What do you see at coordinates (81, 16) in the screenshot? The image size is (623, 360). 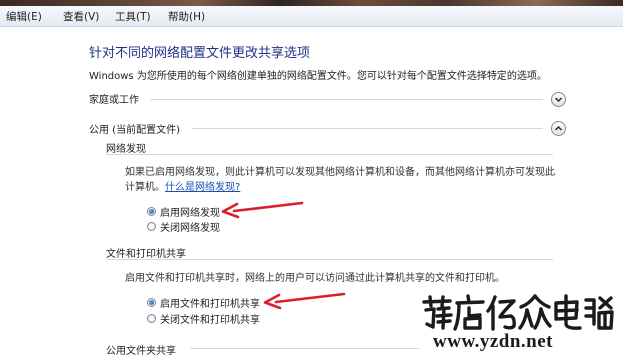 I see `menu-view: 查看(V)` at bounding box center [81, 16].